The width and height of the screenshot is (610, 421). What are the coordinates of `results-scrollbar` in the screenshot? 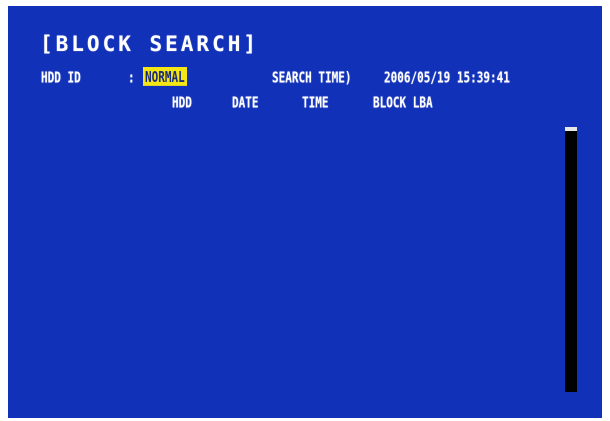 It's located at (571, 259).